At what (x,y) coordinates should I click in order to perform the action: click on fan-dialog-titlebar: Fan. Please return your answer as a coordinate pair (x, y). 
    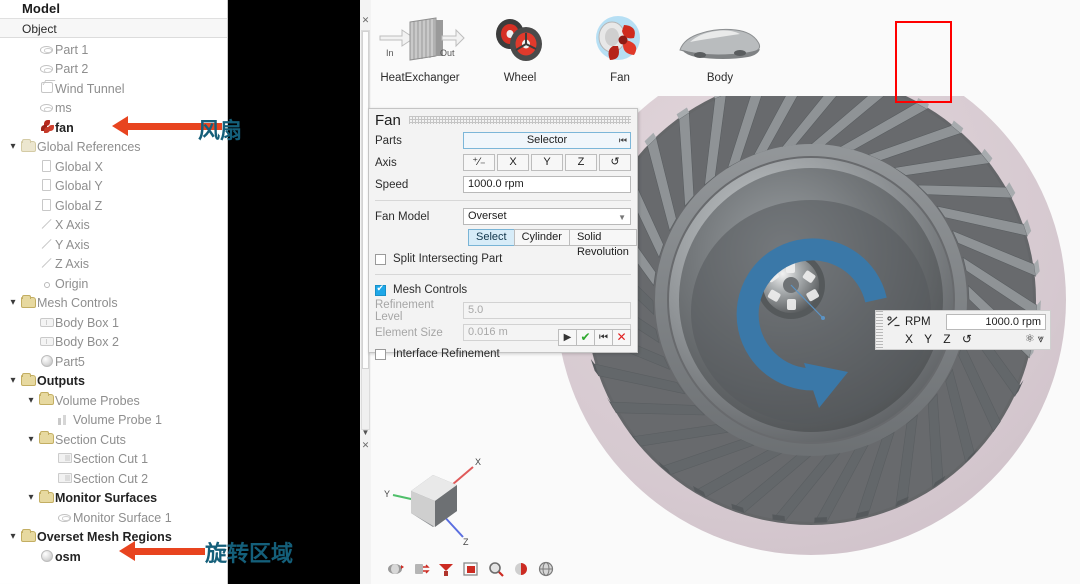
    Looking at the image, I should click on (503, 120).